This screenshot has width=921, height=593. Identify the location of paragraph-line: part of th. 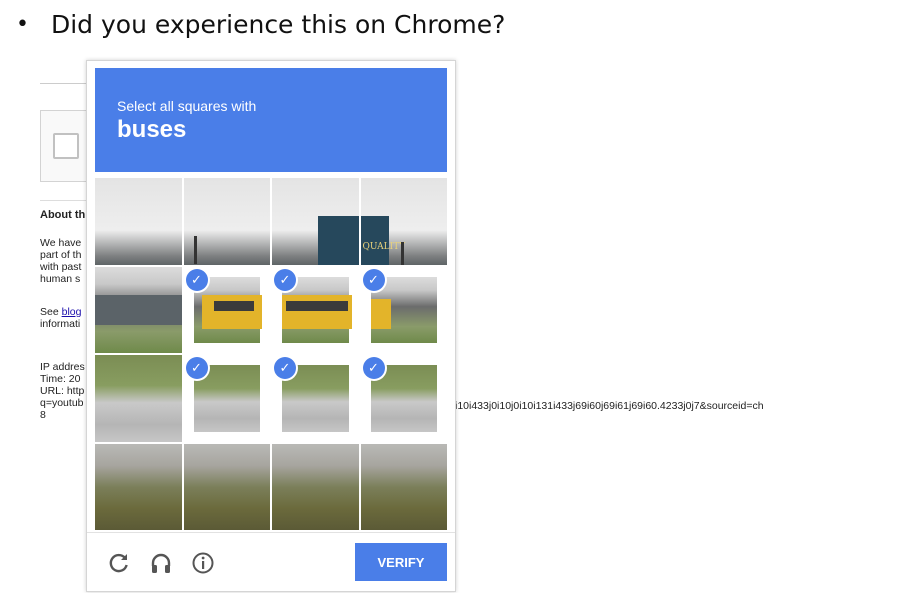
(61, 255).